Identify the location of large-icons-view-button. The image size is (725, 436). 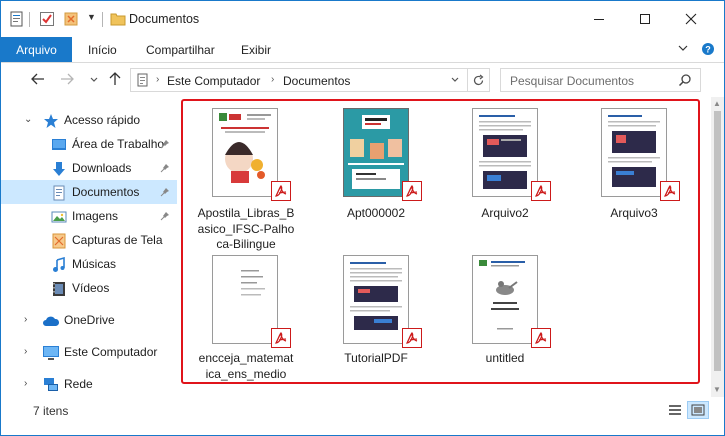
(698, 410).